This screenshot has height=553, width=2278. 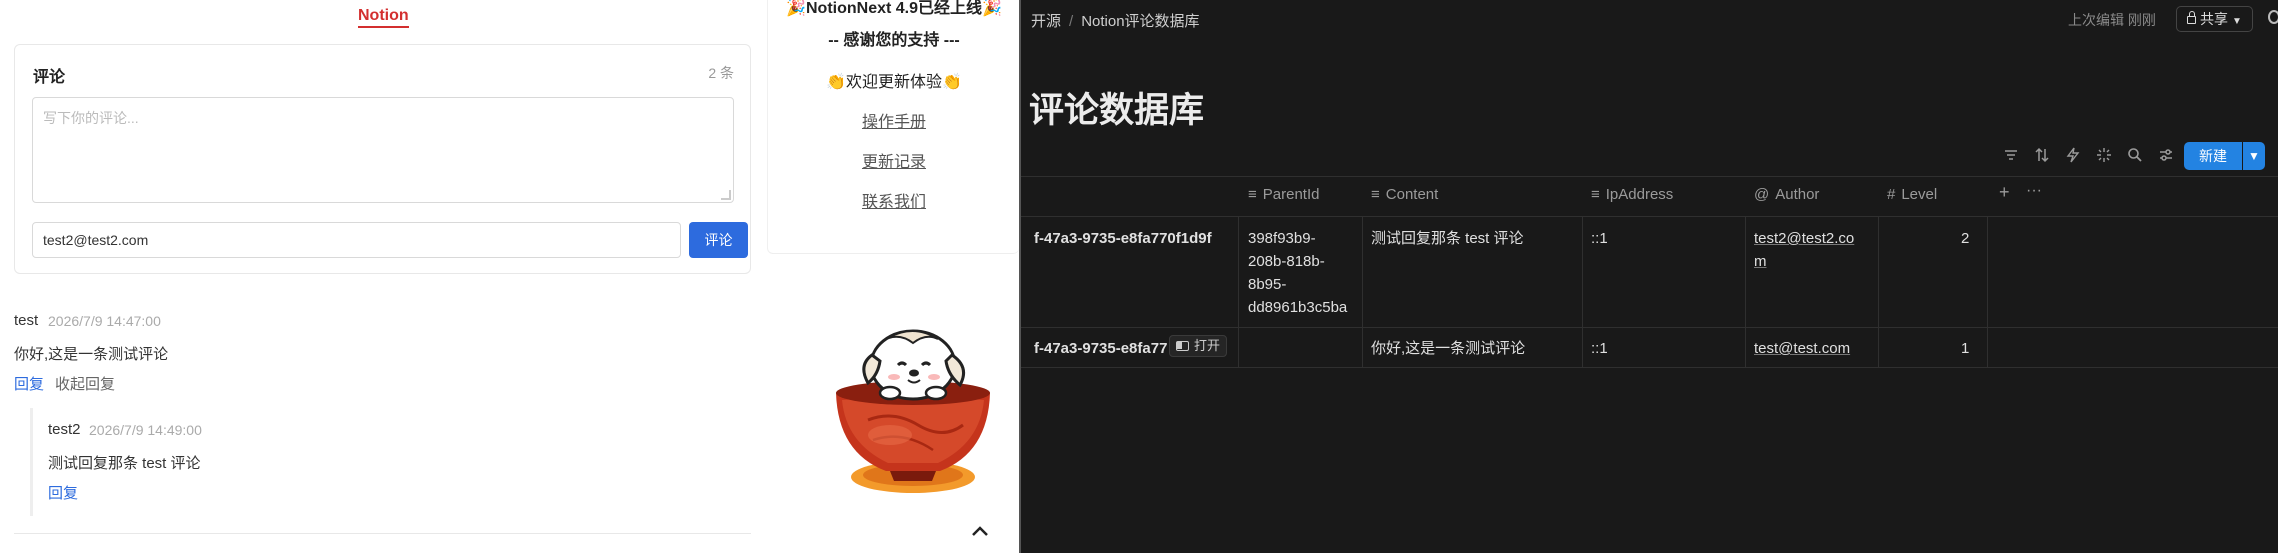 What do you see at coordinates (1116, 107) in the screenshot?
I see `database-title: 评论数据库` at bounding box center [1116, 107].